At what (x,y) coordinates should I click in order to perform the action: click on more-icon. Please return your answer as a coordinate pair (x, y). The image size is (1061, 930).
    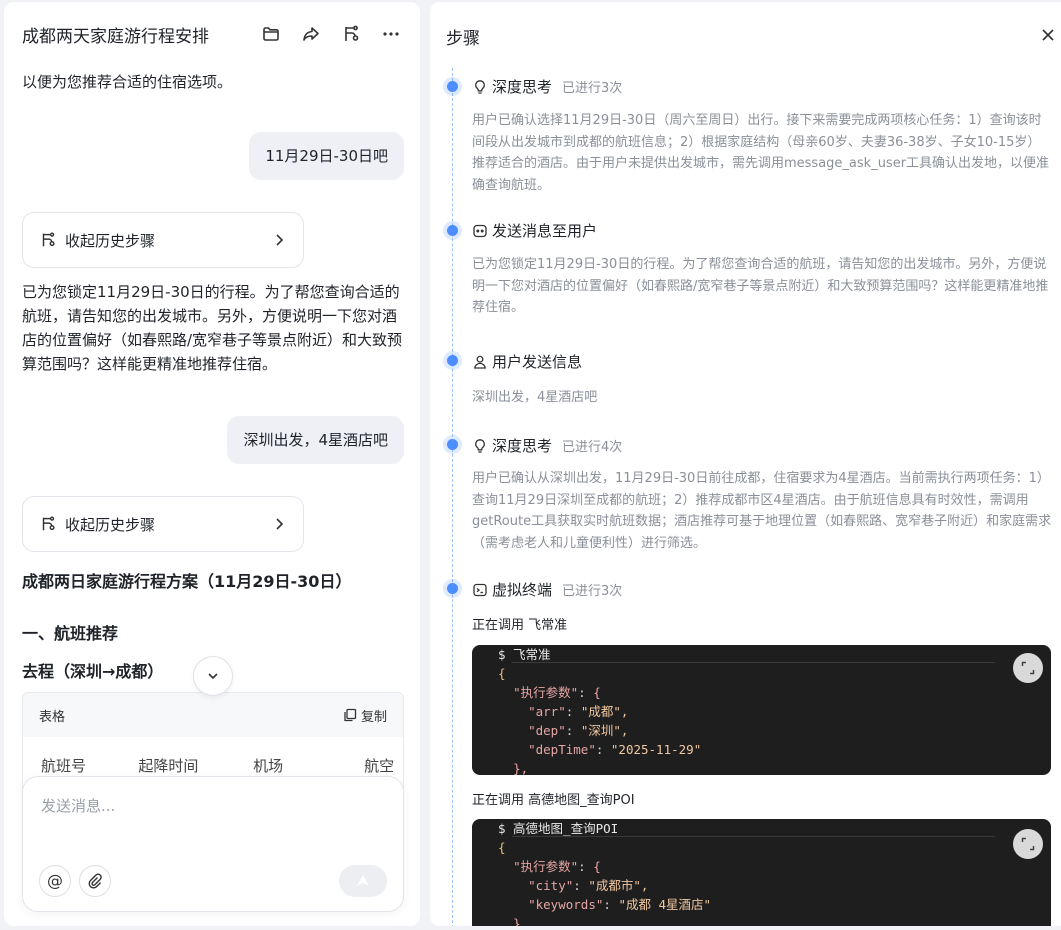
    Looking at the image, I should click on (391, 34).